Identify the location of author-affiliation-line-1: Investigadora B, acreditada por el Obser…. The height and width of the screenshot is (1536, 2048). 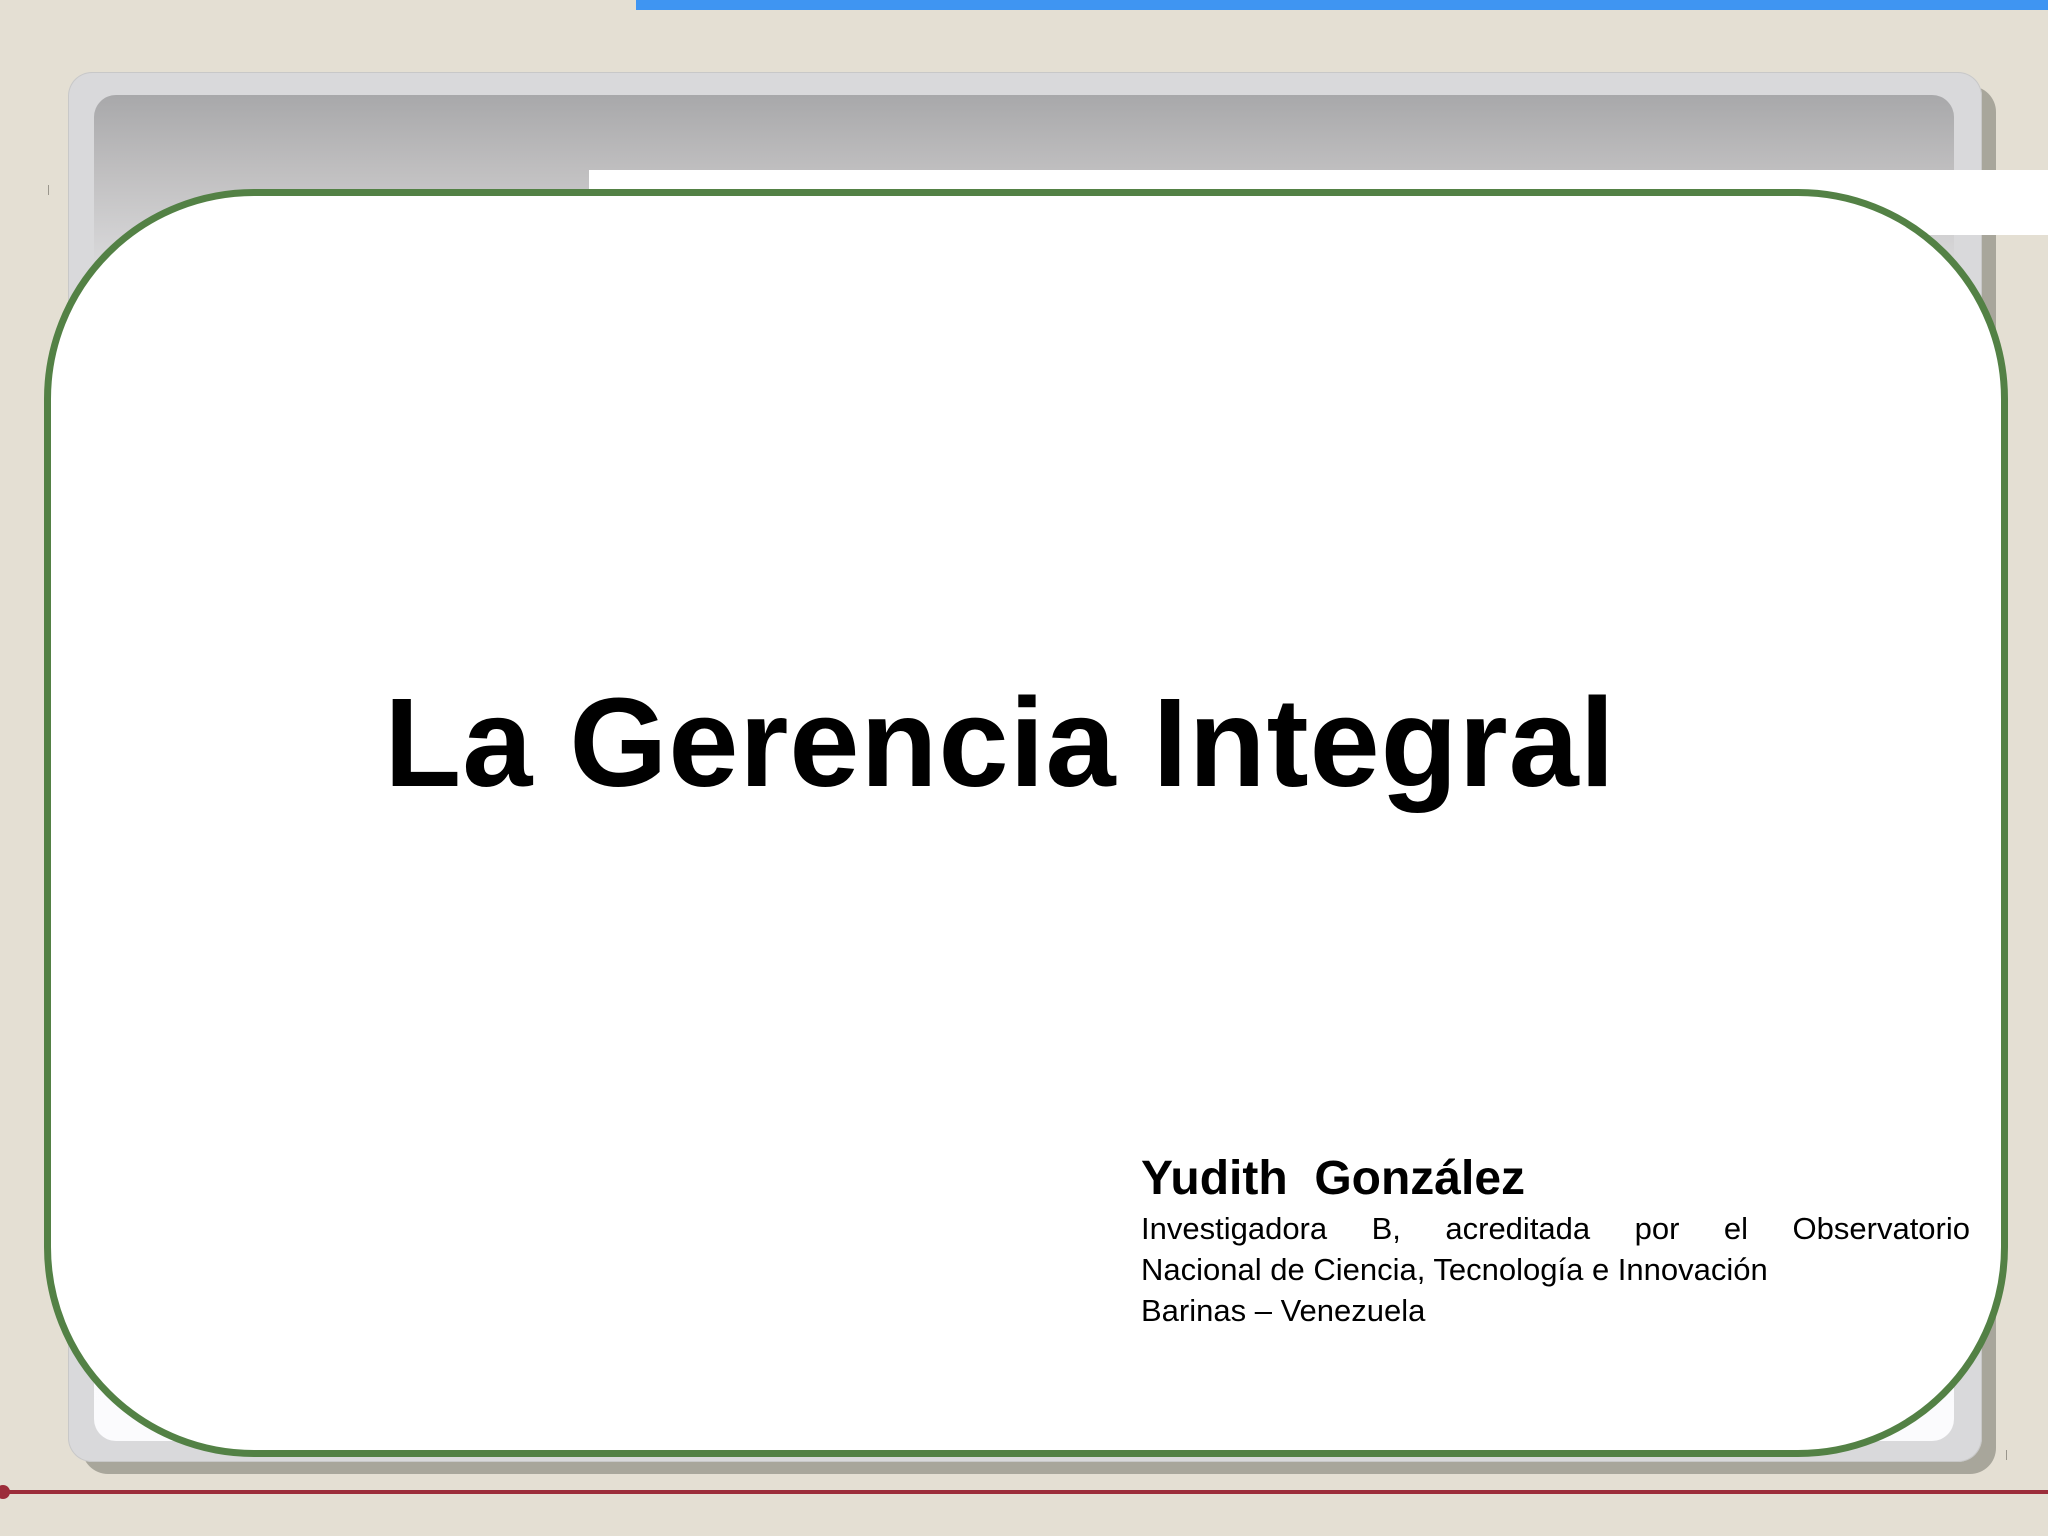
(1555, 1228).